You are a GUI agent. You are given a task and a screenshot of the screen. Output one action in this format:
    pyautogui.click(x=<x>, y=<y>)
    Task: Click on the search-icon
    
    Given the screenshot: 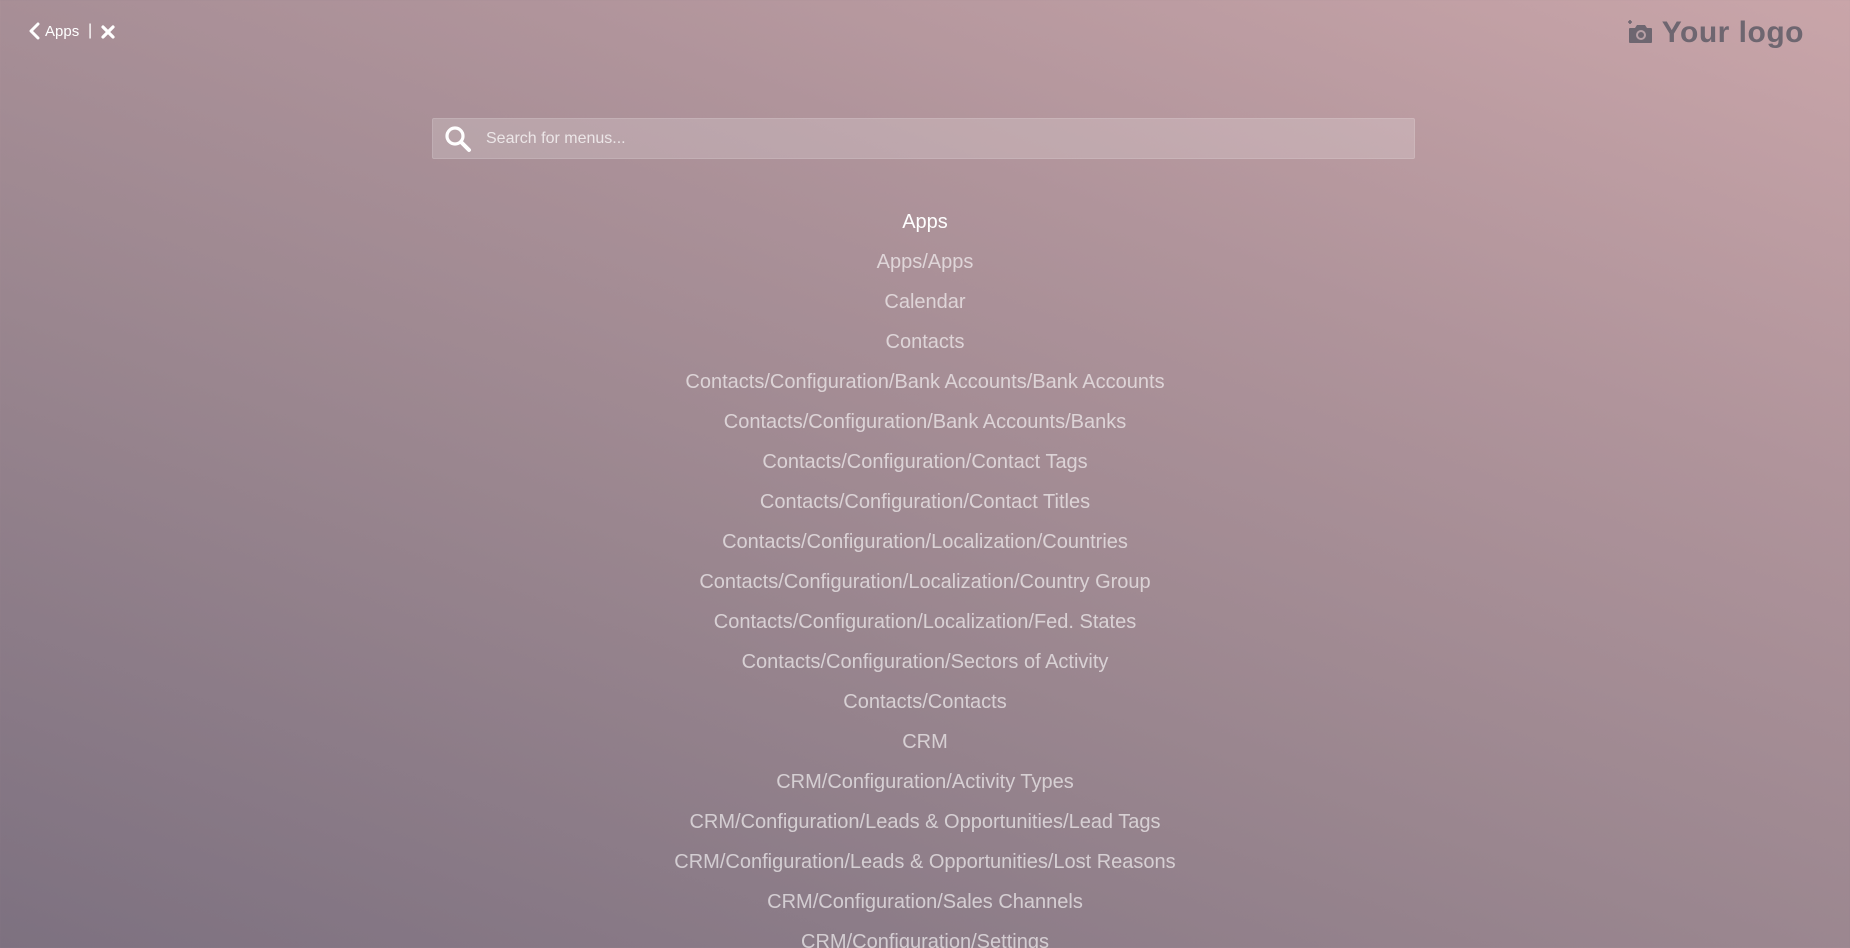 What is the action you would take?
    pyautogui.click(x=458, y=138)
    